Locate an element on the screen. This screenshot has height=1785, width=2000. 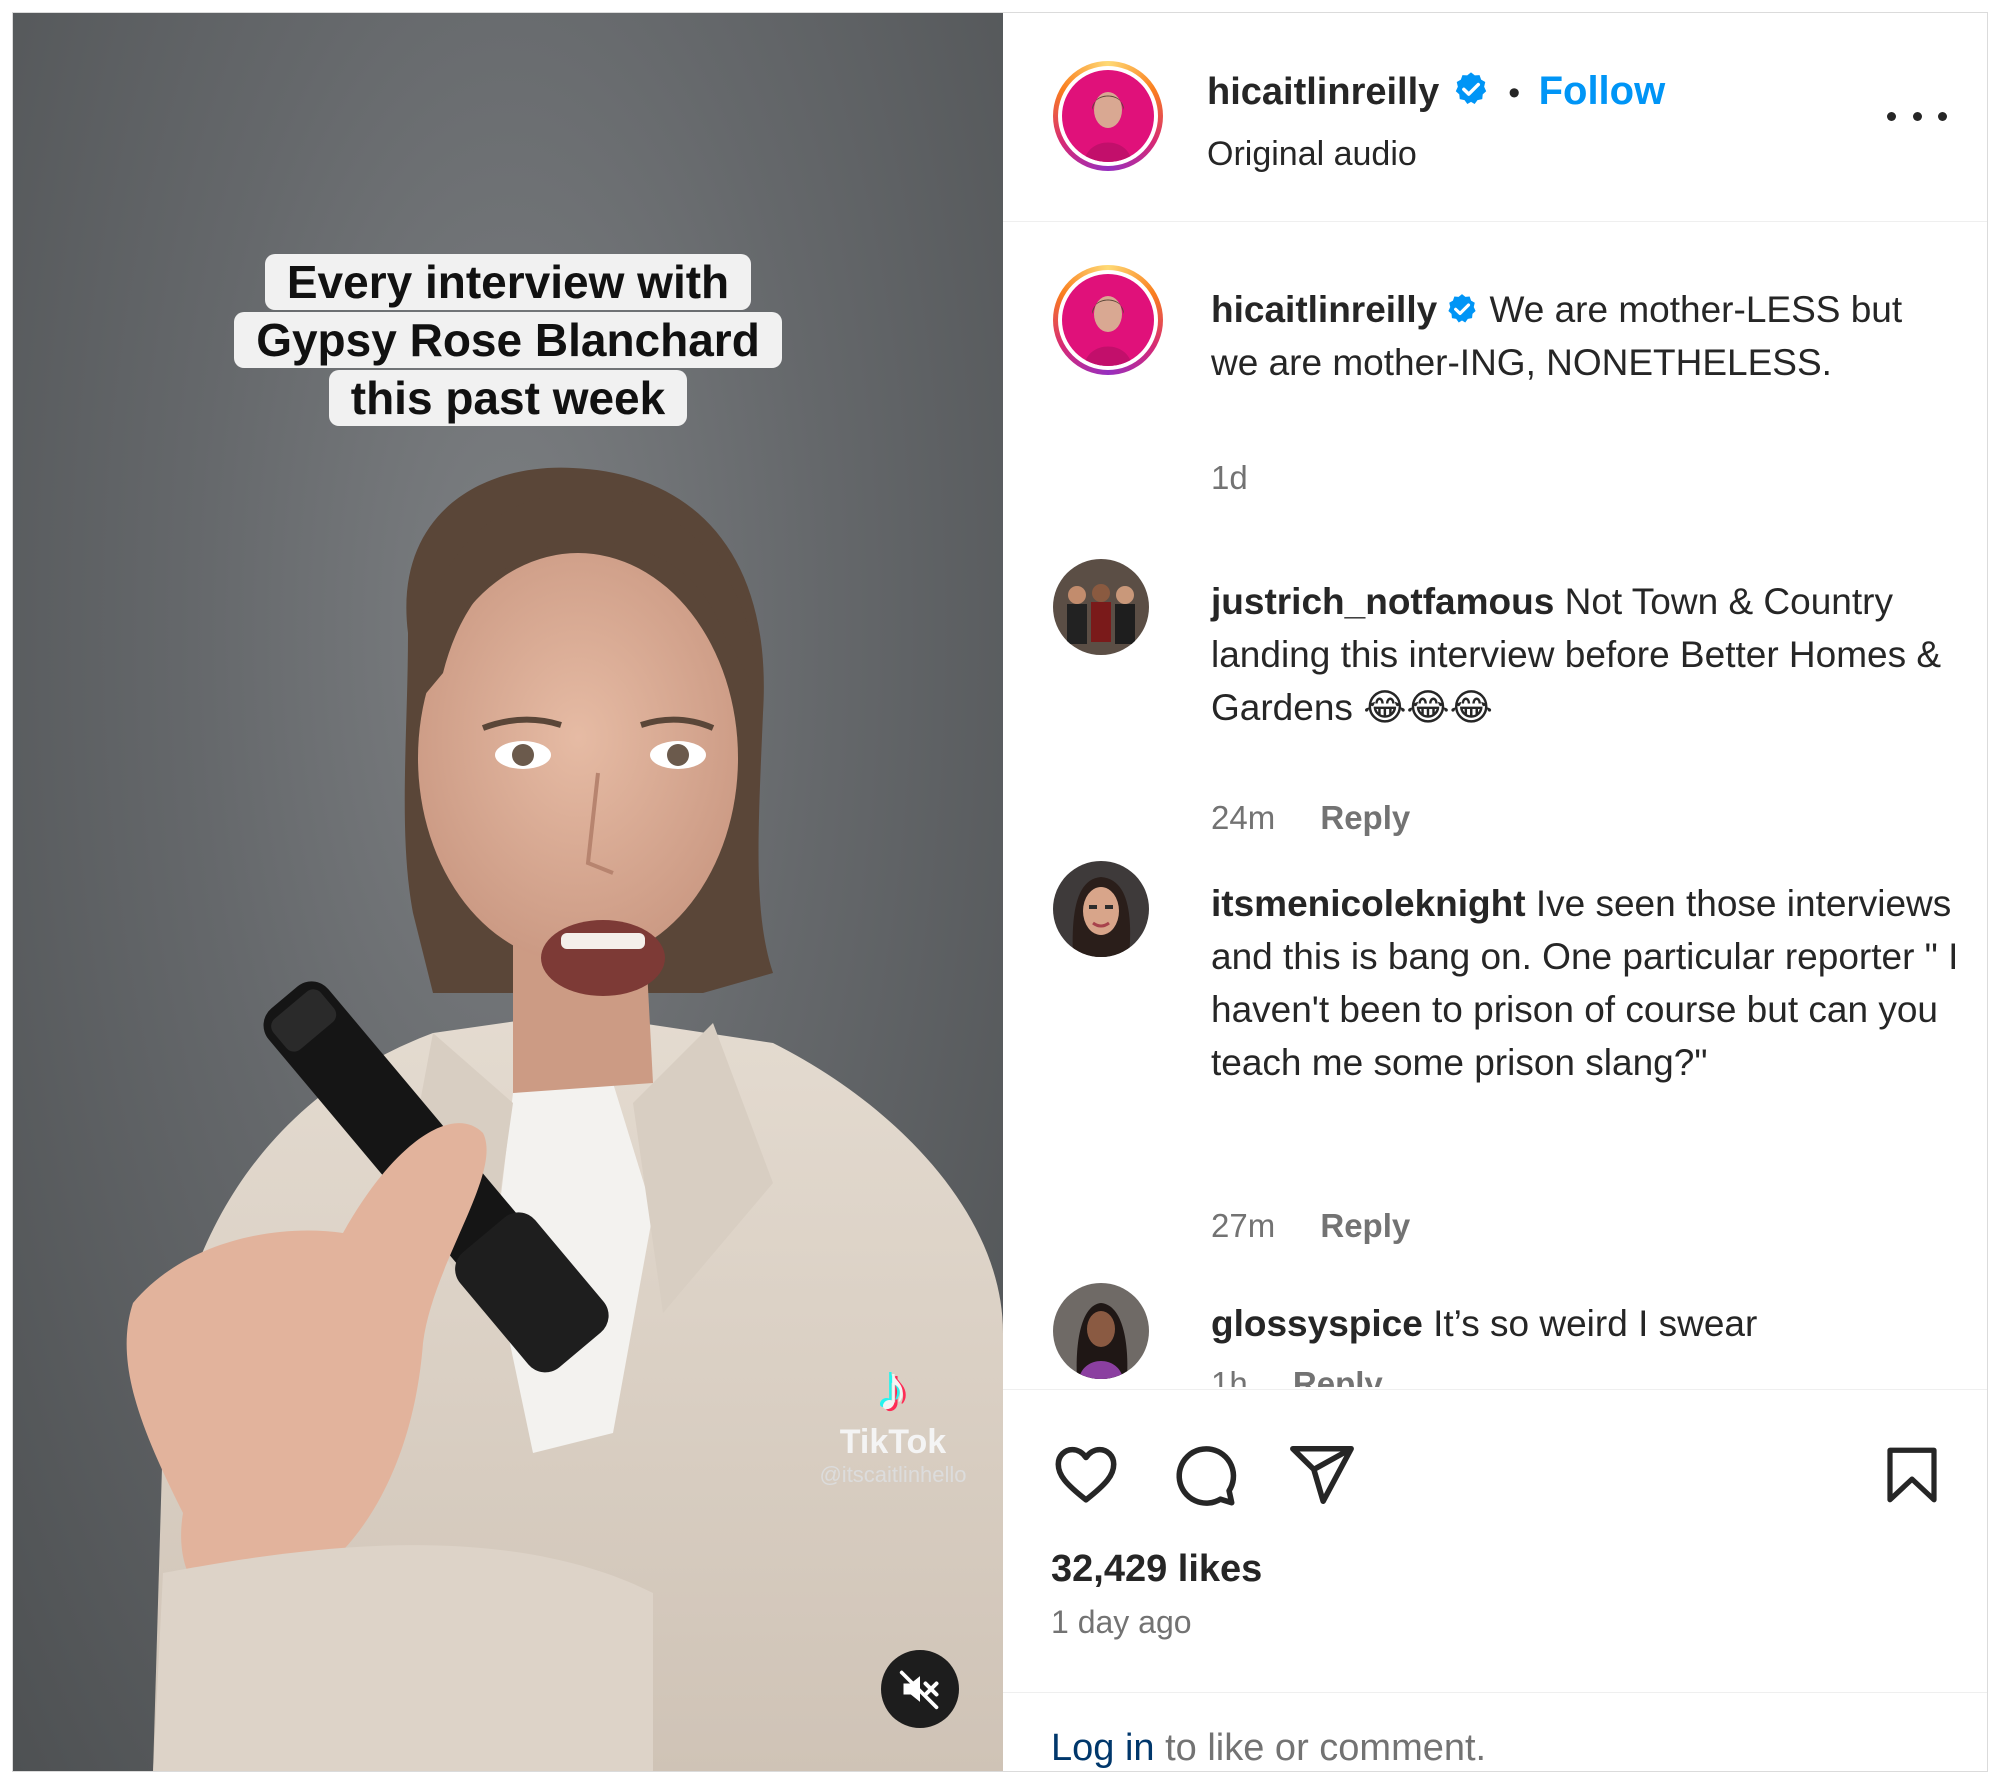
author-avatar-image is located at coordinates (1108, 116).